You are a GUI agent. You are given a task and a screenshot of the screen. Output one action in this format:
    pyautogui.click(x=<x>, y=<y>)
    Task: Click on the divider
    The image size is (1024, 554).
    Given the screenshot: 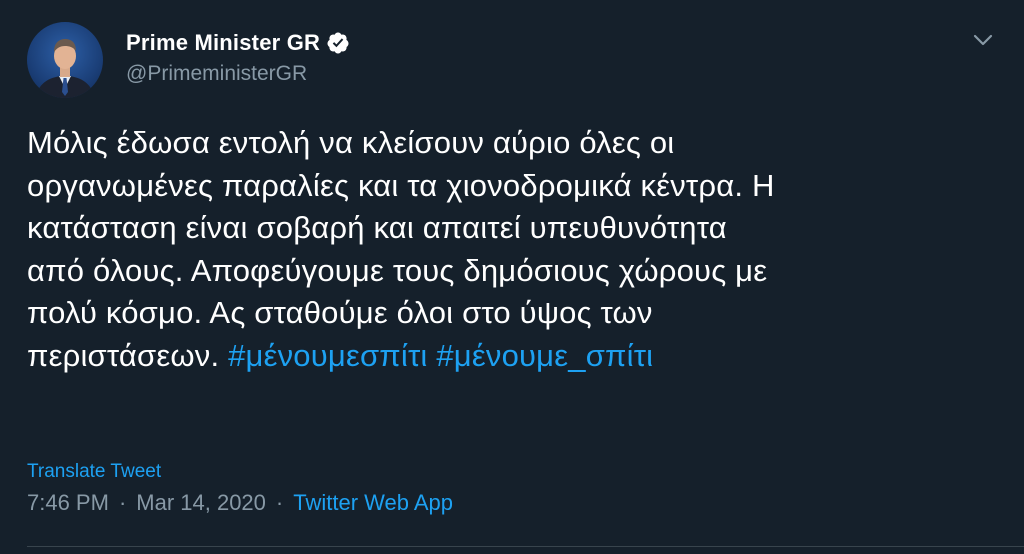 What is the action you would take?
    pyautogui.click(x=525, y=546)
    